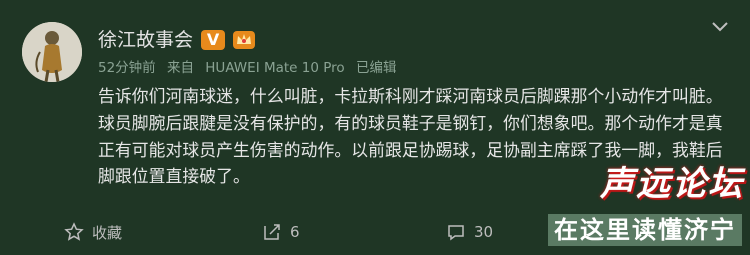  What do you see at coordinates (281, 232) in the screenshot?
I see `repost-button: 6` at bounding box center [281, 232].